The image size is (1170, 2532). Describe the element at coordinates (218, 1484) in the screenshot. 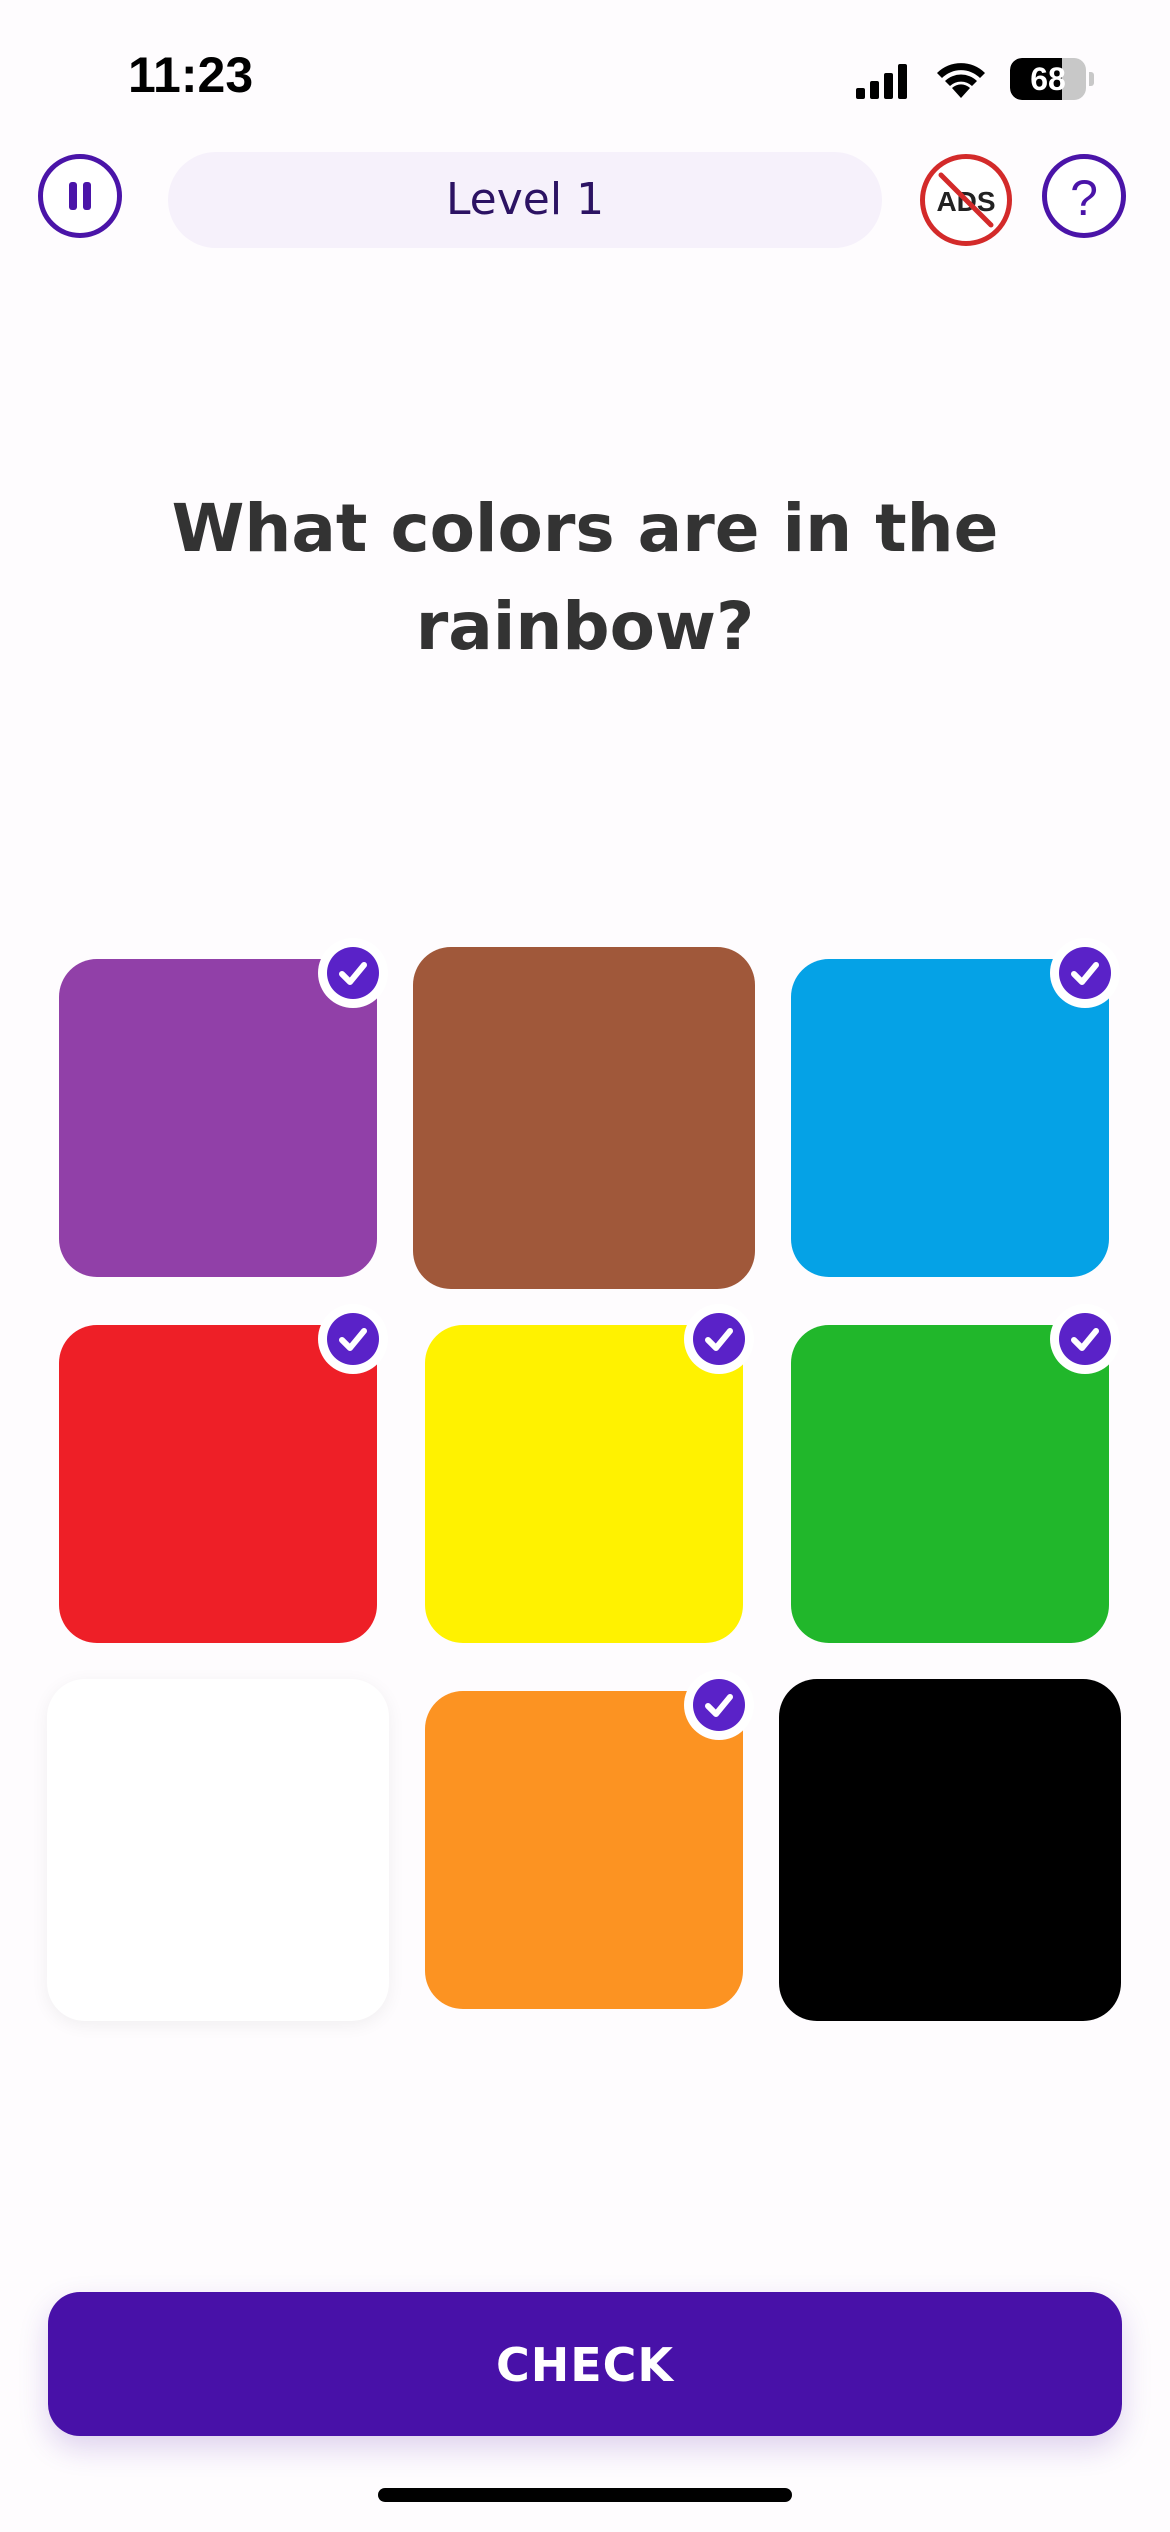

I see `color-tile-red` at that location.